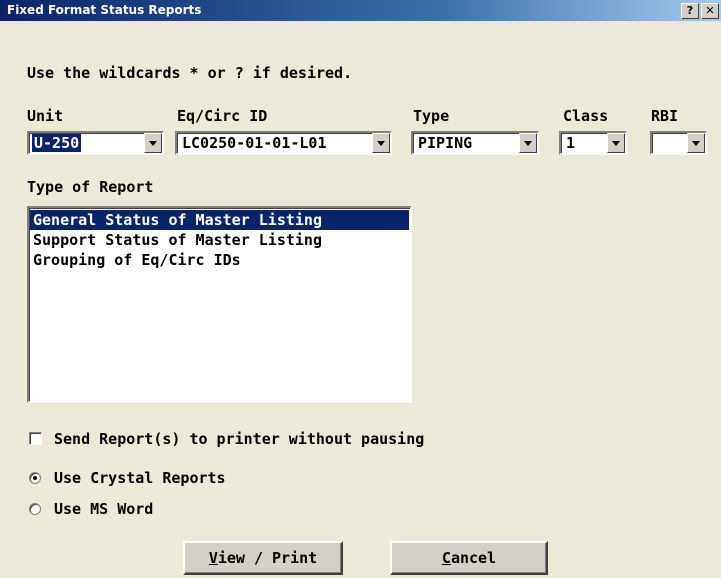 The height and width of the screenshot is (578, 721). Describe the element at coordinates (90, 187) in the screenshot. I see `report-type-label: Type of Report` at that location.